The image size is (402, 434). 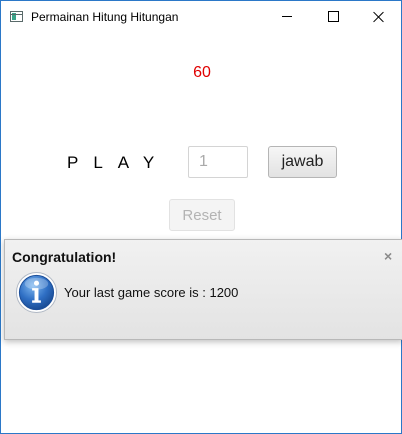 I want to click on close-window-button, so click(x=379, y=16).